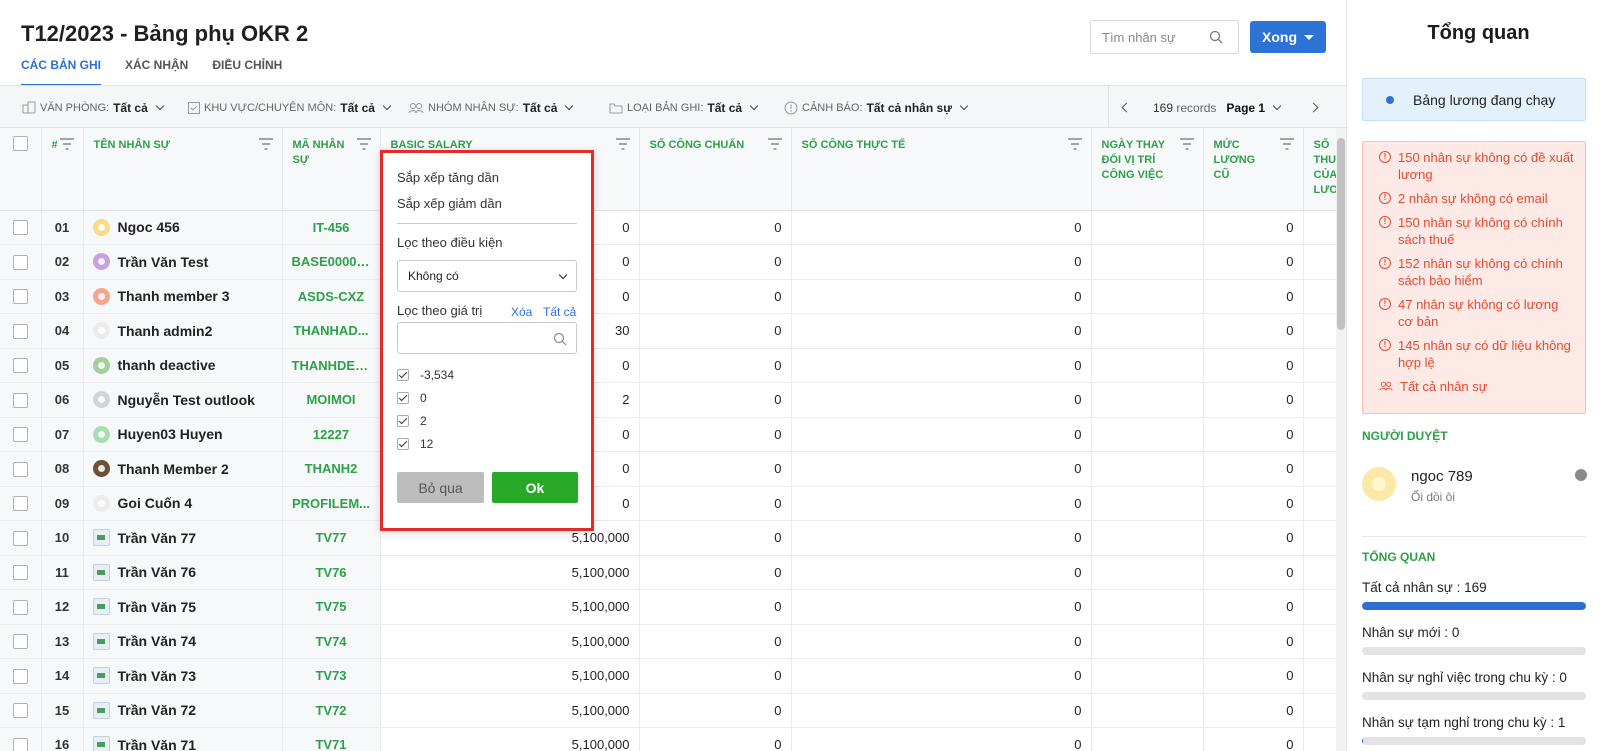 This screenshot has width=1609, height=751. Describe the element at coordinates (331, 607) in the screenshot. I see `employee-code-cell: TV75` at that location.